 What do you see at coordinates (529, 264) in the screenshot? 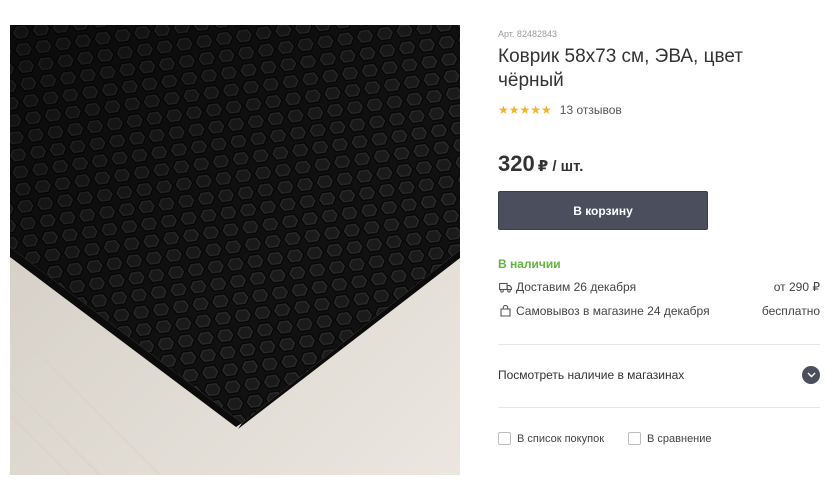
I see `stock-status: В наличии` at bounding box center [529, 264].